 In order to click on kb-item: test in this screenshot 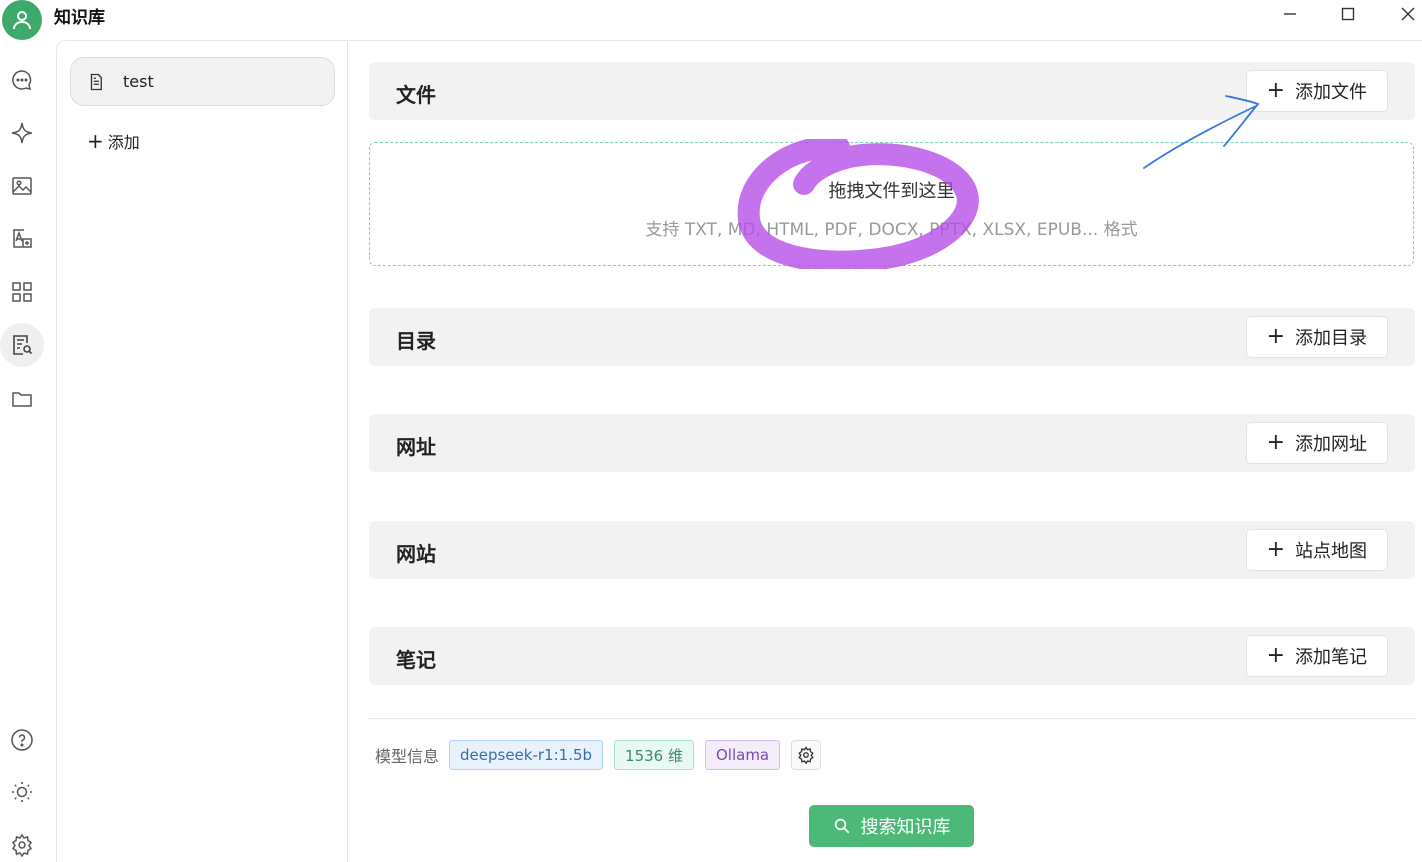, I will do `click(202, 81)`.